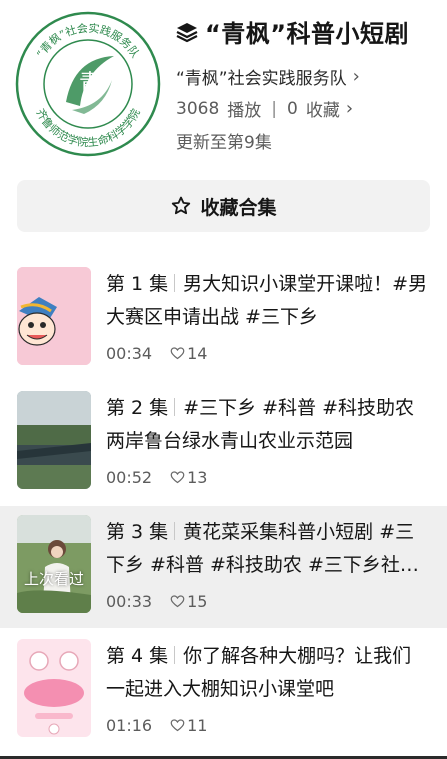 This screenshot has height=759, width=447. Describe the element at coordinates (129, 601) in the screenshot. I see `episode-duration: 00:33` at that location.